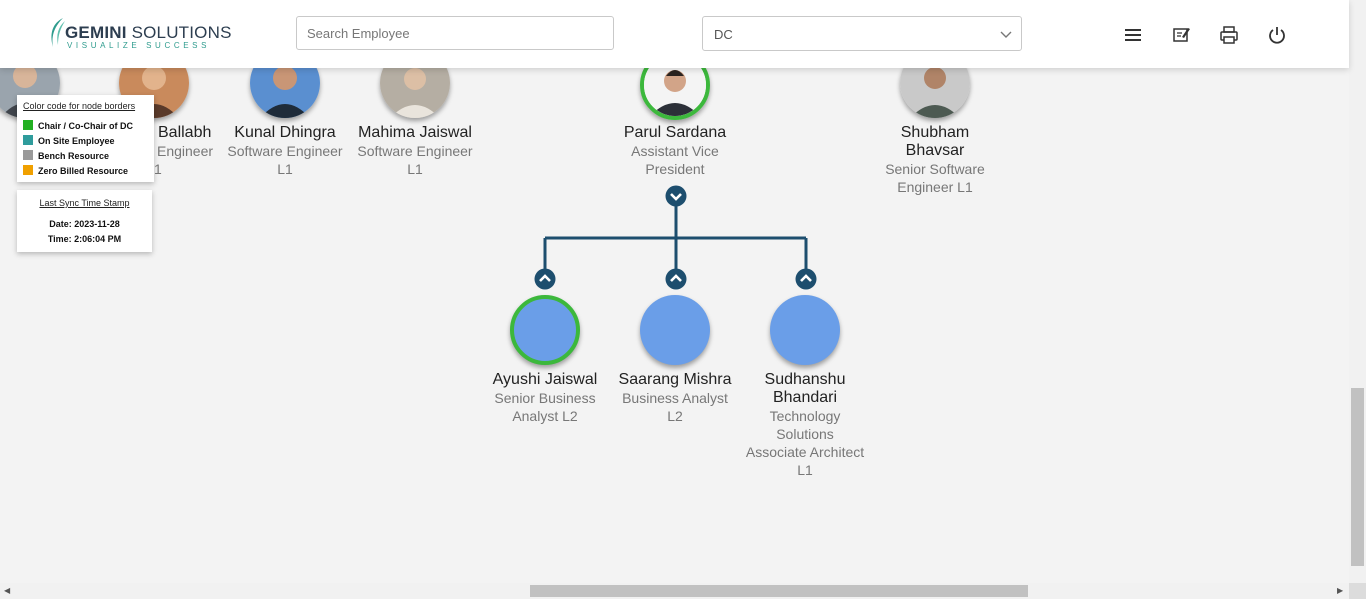 The height and width of the screenshot is (599, 1366). What do you see at coordinates (179, 32) in the screenshot?
I see `logo-brand-rest: SOLUTIONS` at bounding box center [179, 32].